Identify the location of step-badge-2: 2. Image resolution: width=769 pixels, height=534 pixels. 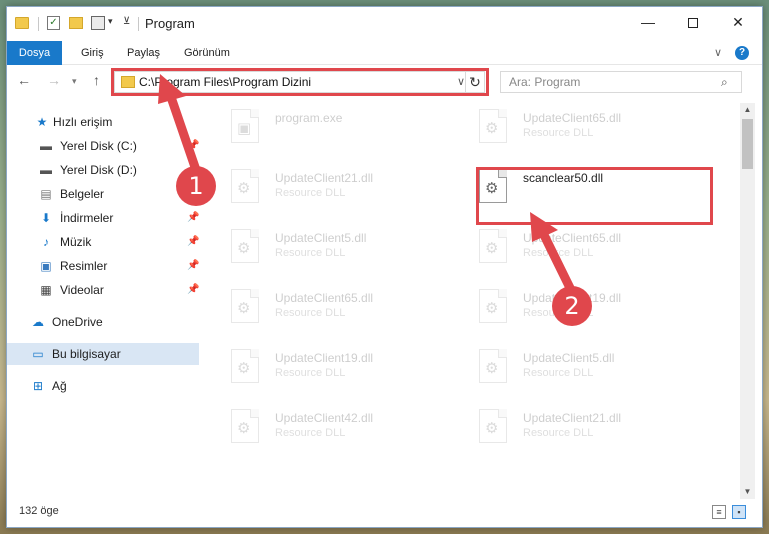
(572, 306).